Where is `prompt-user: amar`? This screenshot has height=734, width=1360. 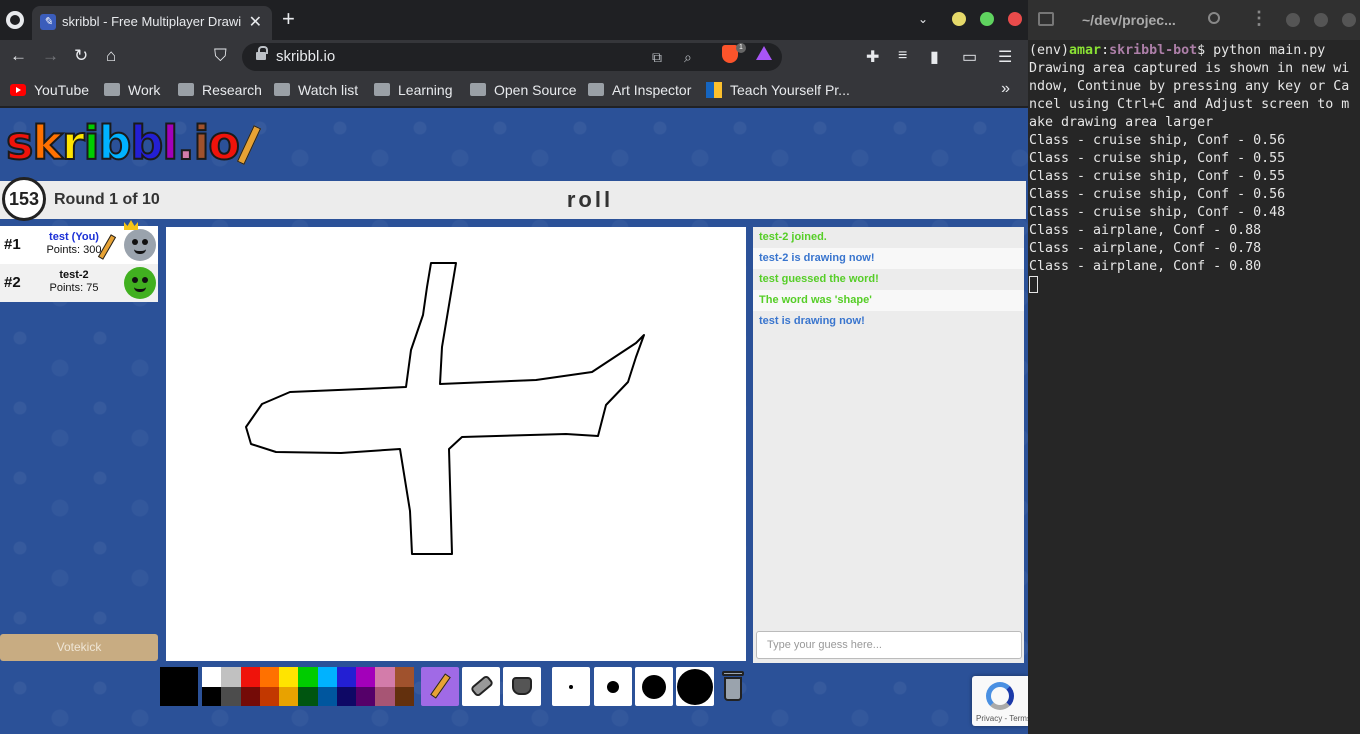
prompt-user: amar is located at coordinates (1085, 50).